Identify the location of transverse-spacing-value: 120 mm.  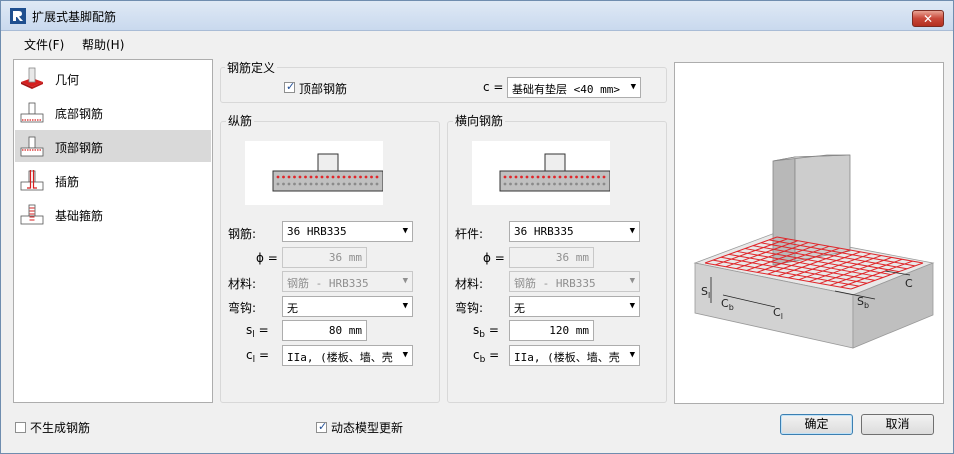
(569, 330).